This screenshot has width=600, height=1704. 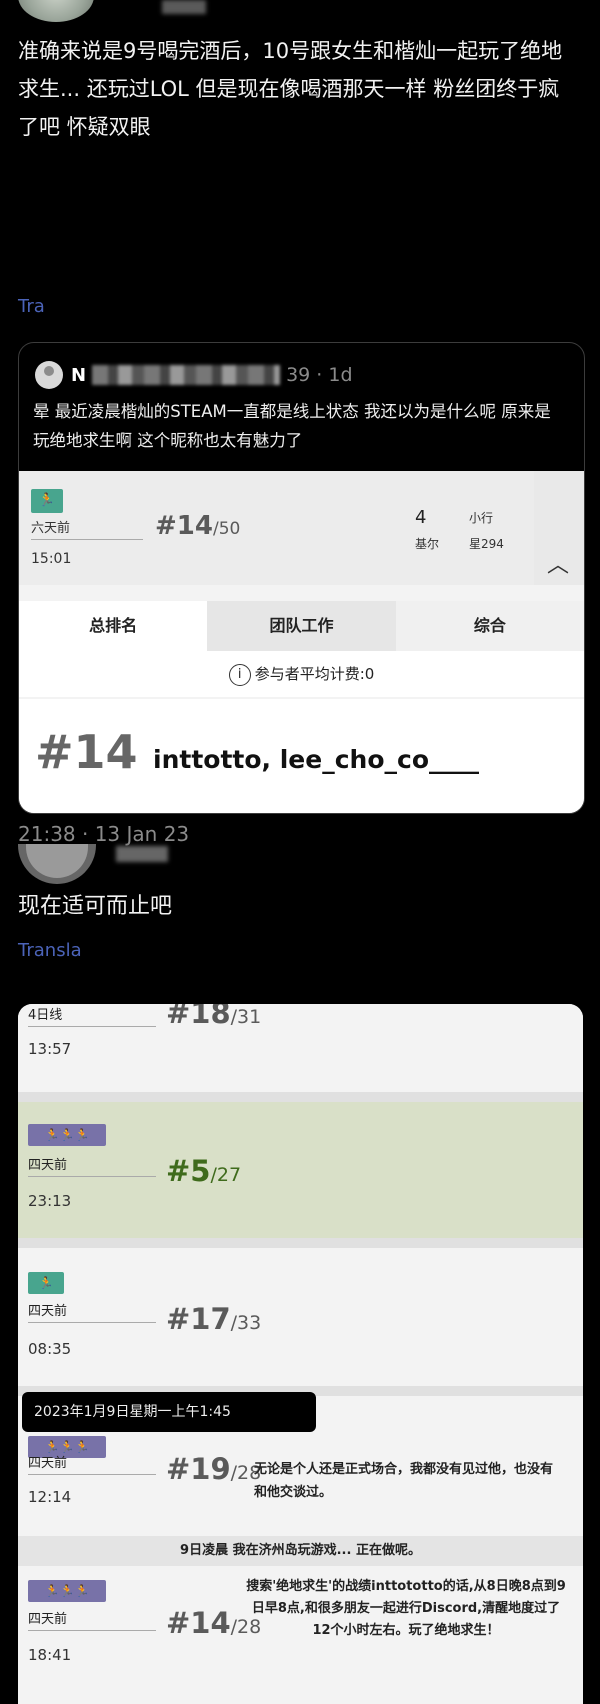 I want to click on translate-link: Transla, so click(x=50, y=950).